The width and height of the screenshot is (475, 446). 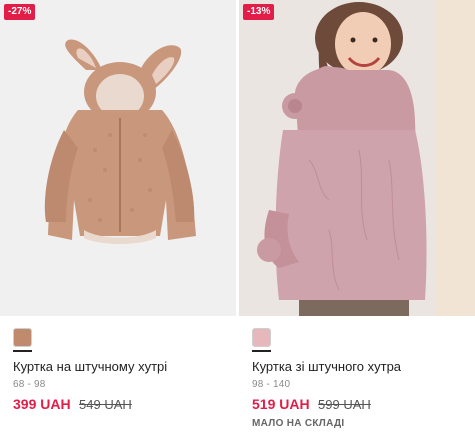 What do you see at coordinates (20, 12) in the screenshot?
I see `discount-badge: -27%` at bounding box center [20, 12].